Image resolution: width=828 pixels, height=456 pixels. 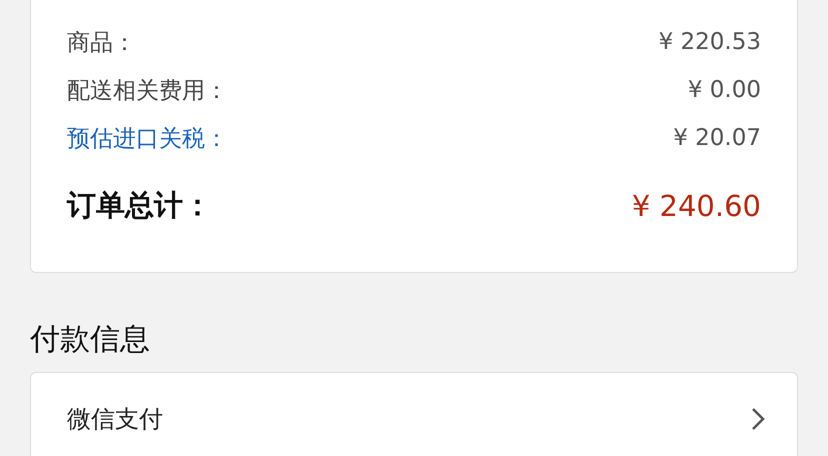 I want to click on row-label: 商品：, so click(x=101, y=43).